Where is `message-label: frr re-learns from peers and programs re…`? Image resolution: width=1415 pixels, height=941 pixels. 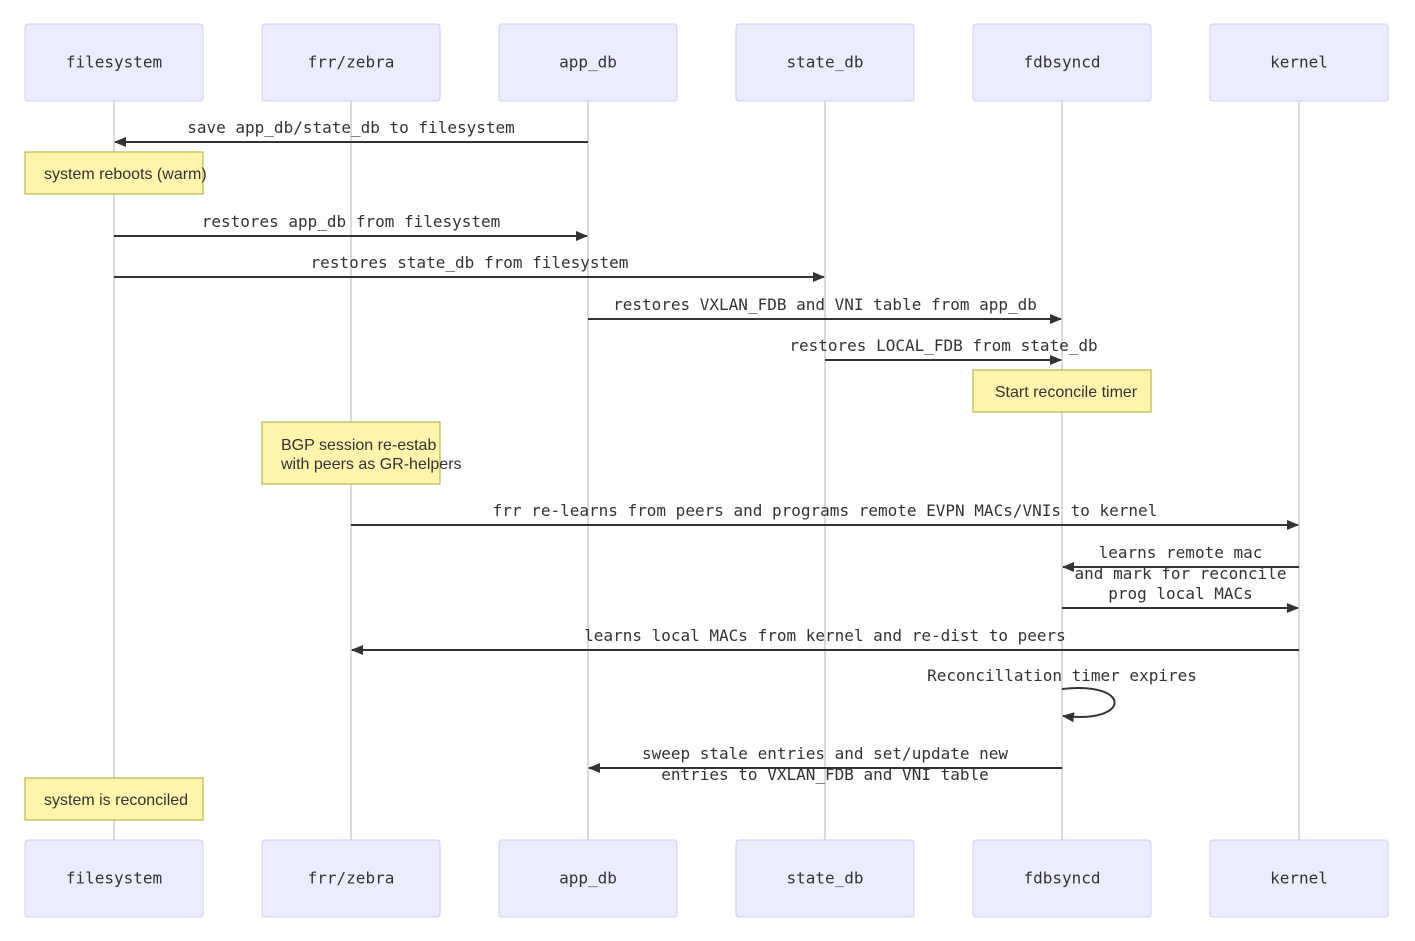 message-label: frr re-learns from peers and programs re… is located at coordinates (825, 510).